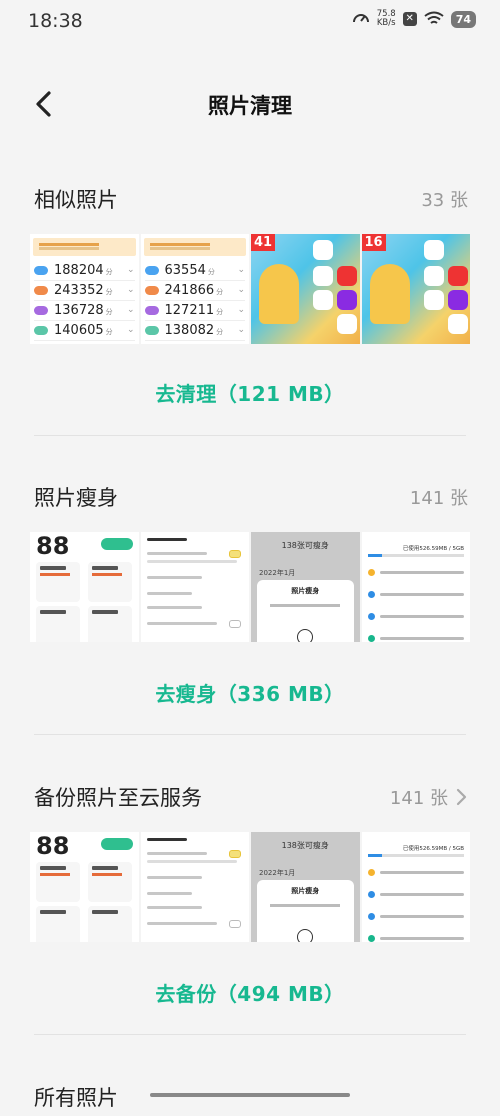 This screenshot has width=500, height=1116. What do you see at coordinates (305, 845) in the screenshot?
I see `slim-title: 138张可瘦身` at bounding box center [305, 845].